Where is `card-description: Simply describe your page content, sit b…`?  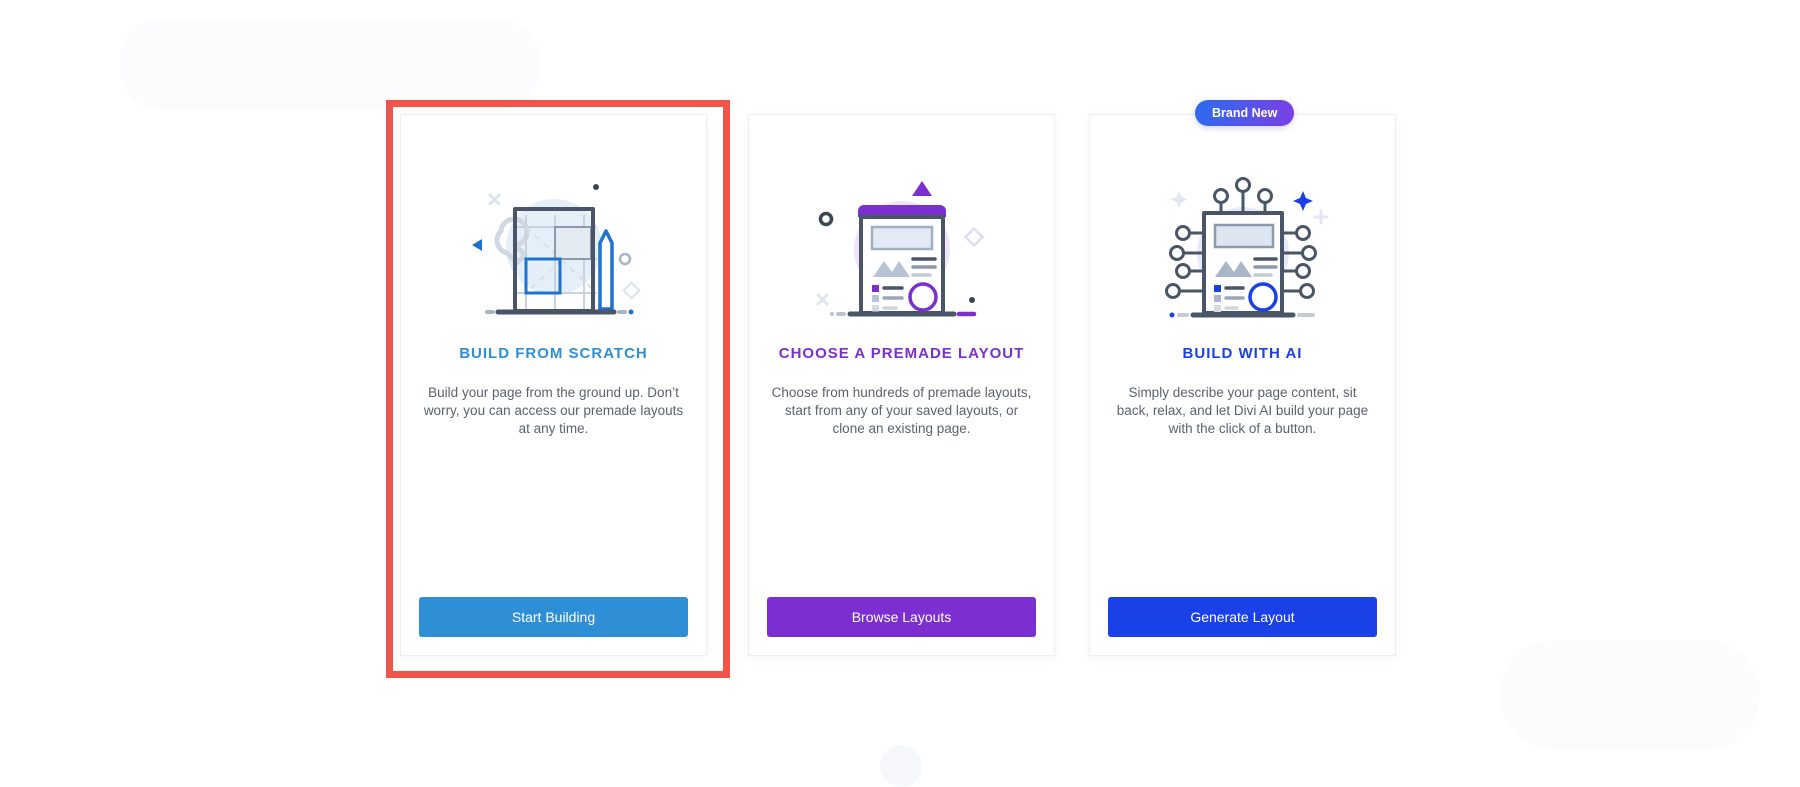
card-description: Simply describe your page content, sit b… is located at coordinates (1242, 411).